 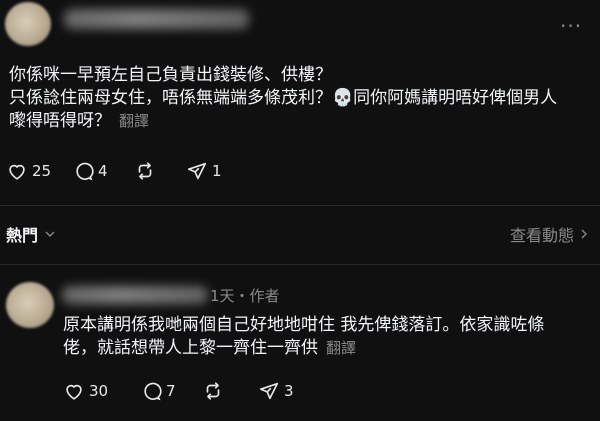 I want to click on reply-line-2: 佬，就話想帶人上黎一齊住一齊供 翻譯, so click(x=209, y=348).